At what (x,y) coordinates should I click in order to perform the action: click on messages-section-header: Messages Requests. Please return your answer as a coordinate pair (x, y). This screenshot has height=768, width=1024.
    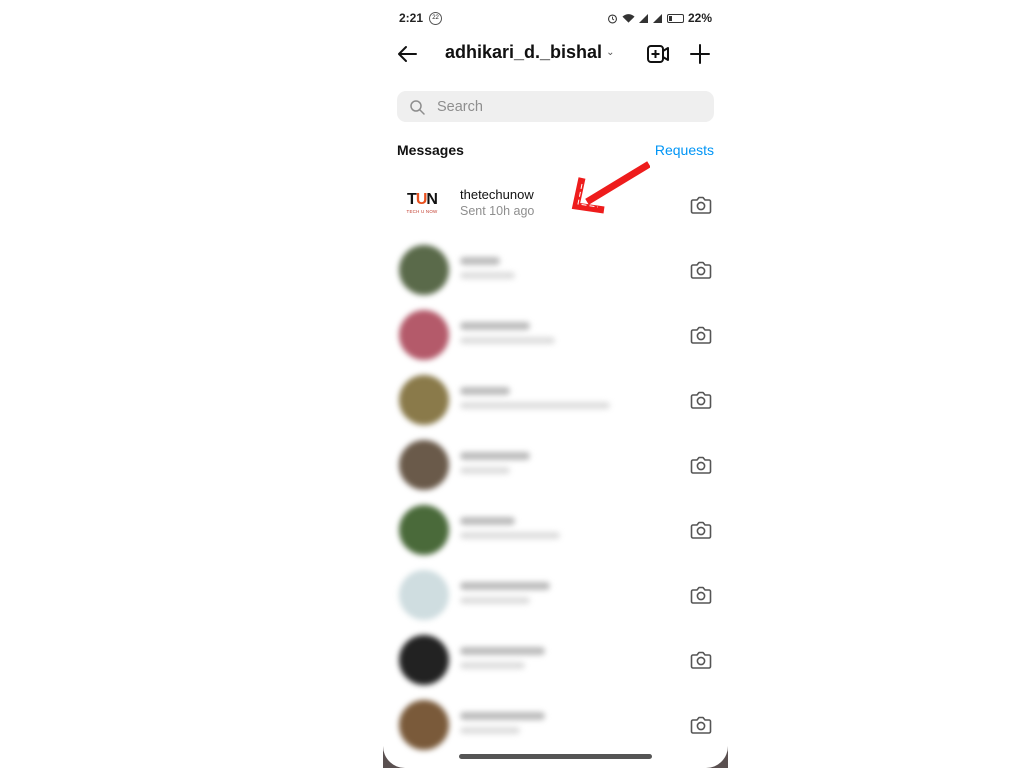
    Looking at the image, I should click on (555, 150).